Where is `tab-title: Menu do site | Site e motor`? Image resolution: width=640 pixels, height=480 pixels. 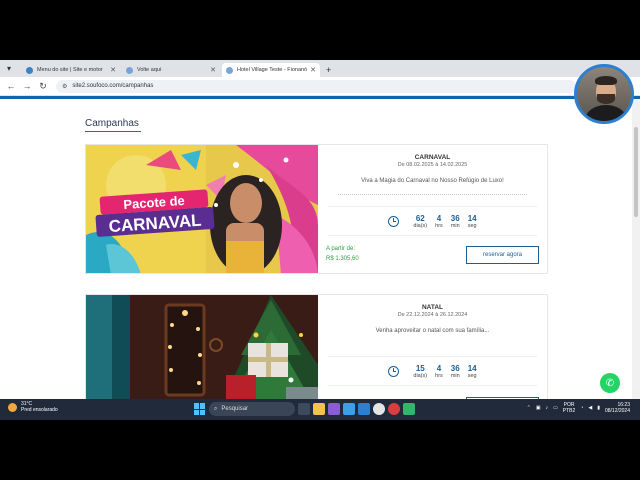 tab-title: Menu do site | Site e motor is located at coordinates (70, 70).